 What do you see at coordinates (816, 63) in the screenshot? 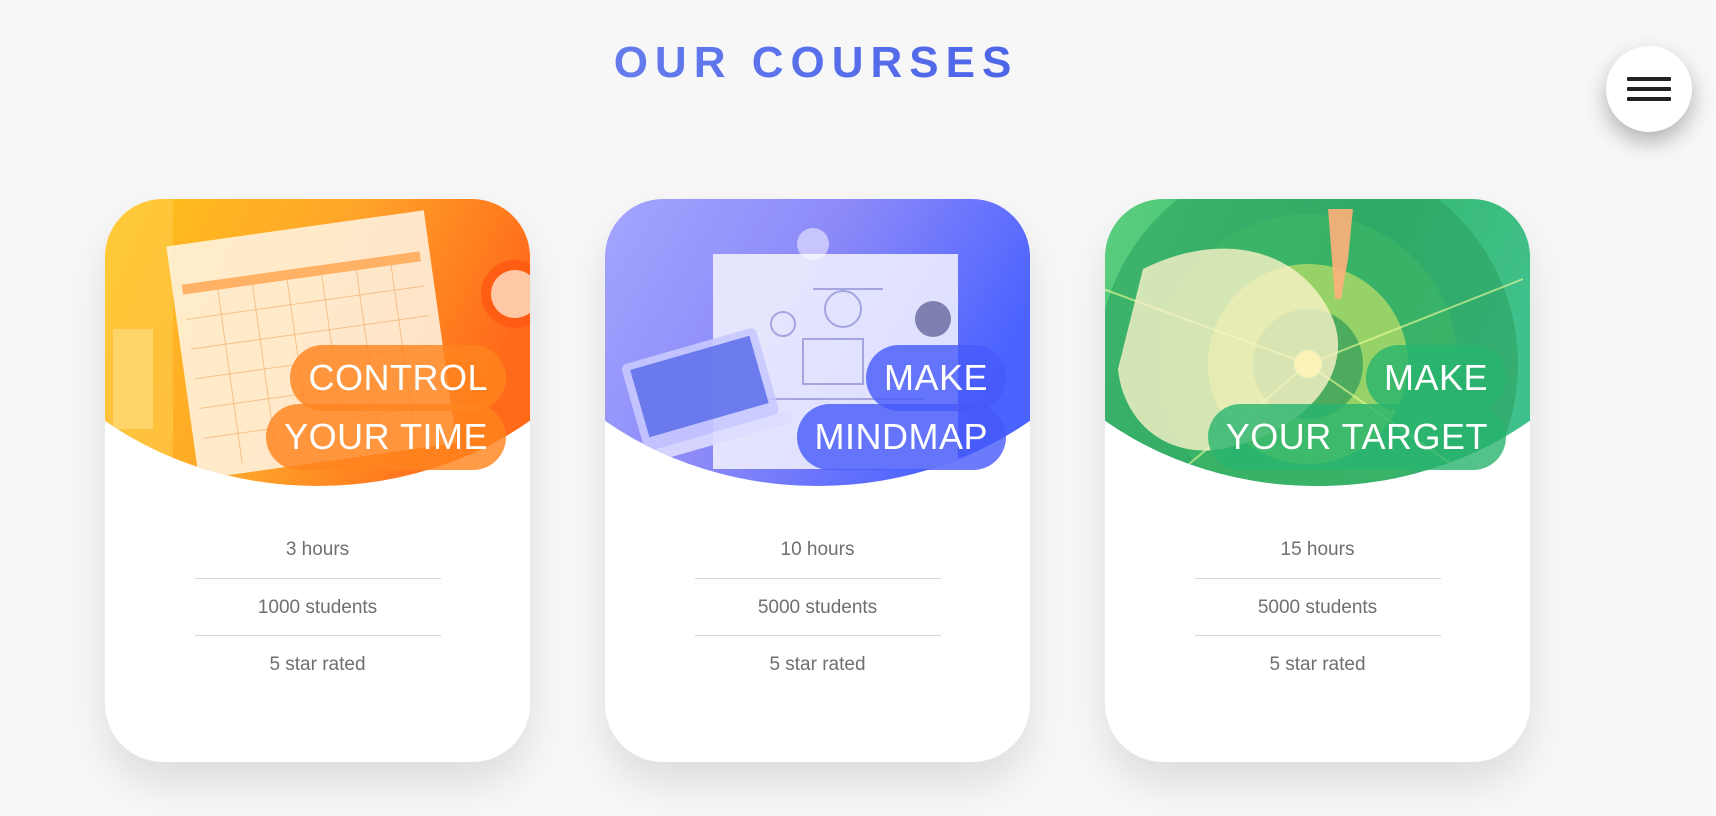
I see `page-title: OUR COURSES` at bounding box center [816, 63].